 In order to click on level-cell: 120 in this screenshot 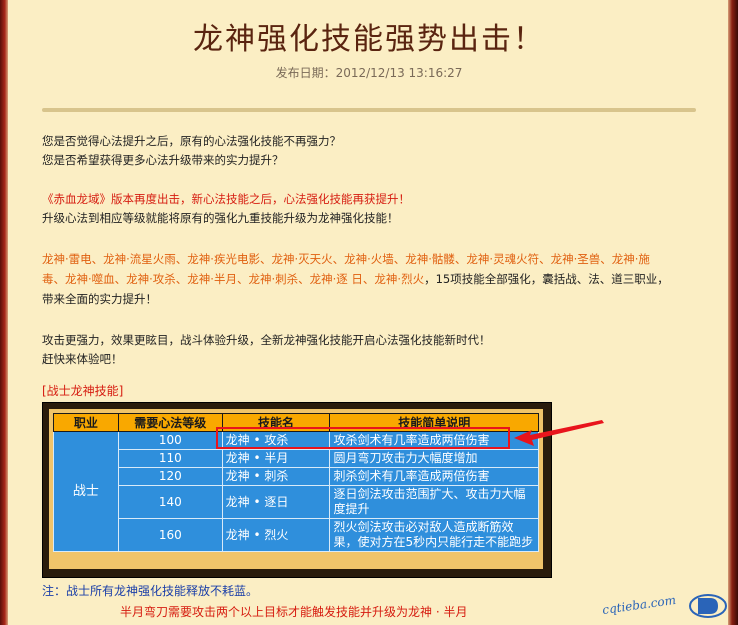, I will do `click(170, 476)`.